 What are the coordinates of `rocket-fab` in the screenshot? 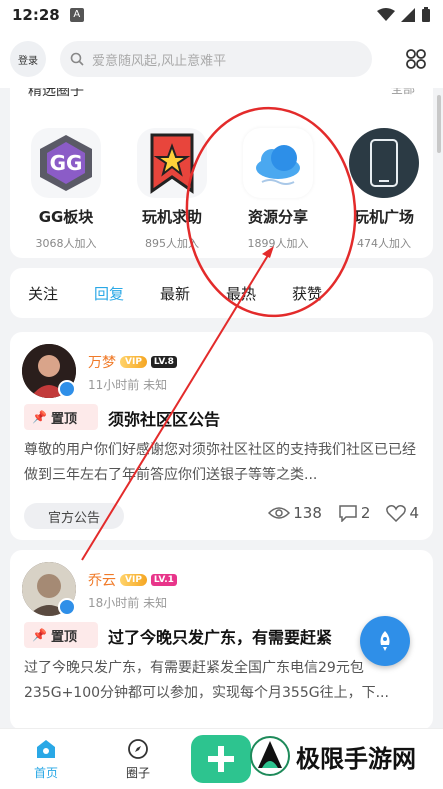 It's located at (385, 641).